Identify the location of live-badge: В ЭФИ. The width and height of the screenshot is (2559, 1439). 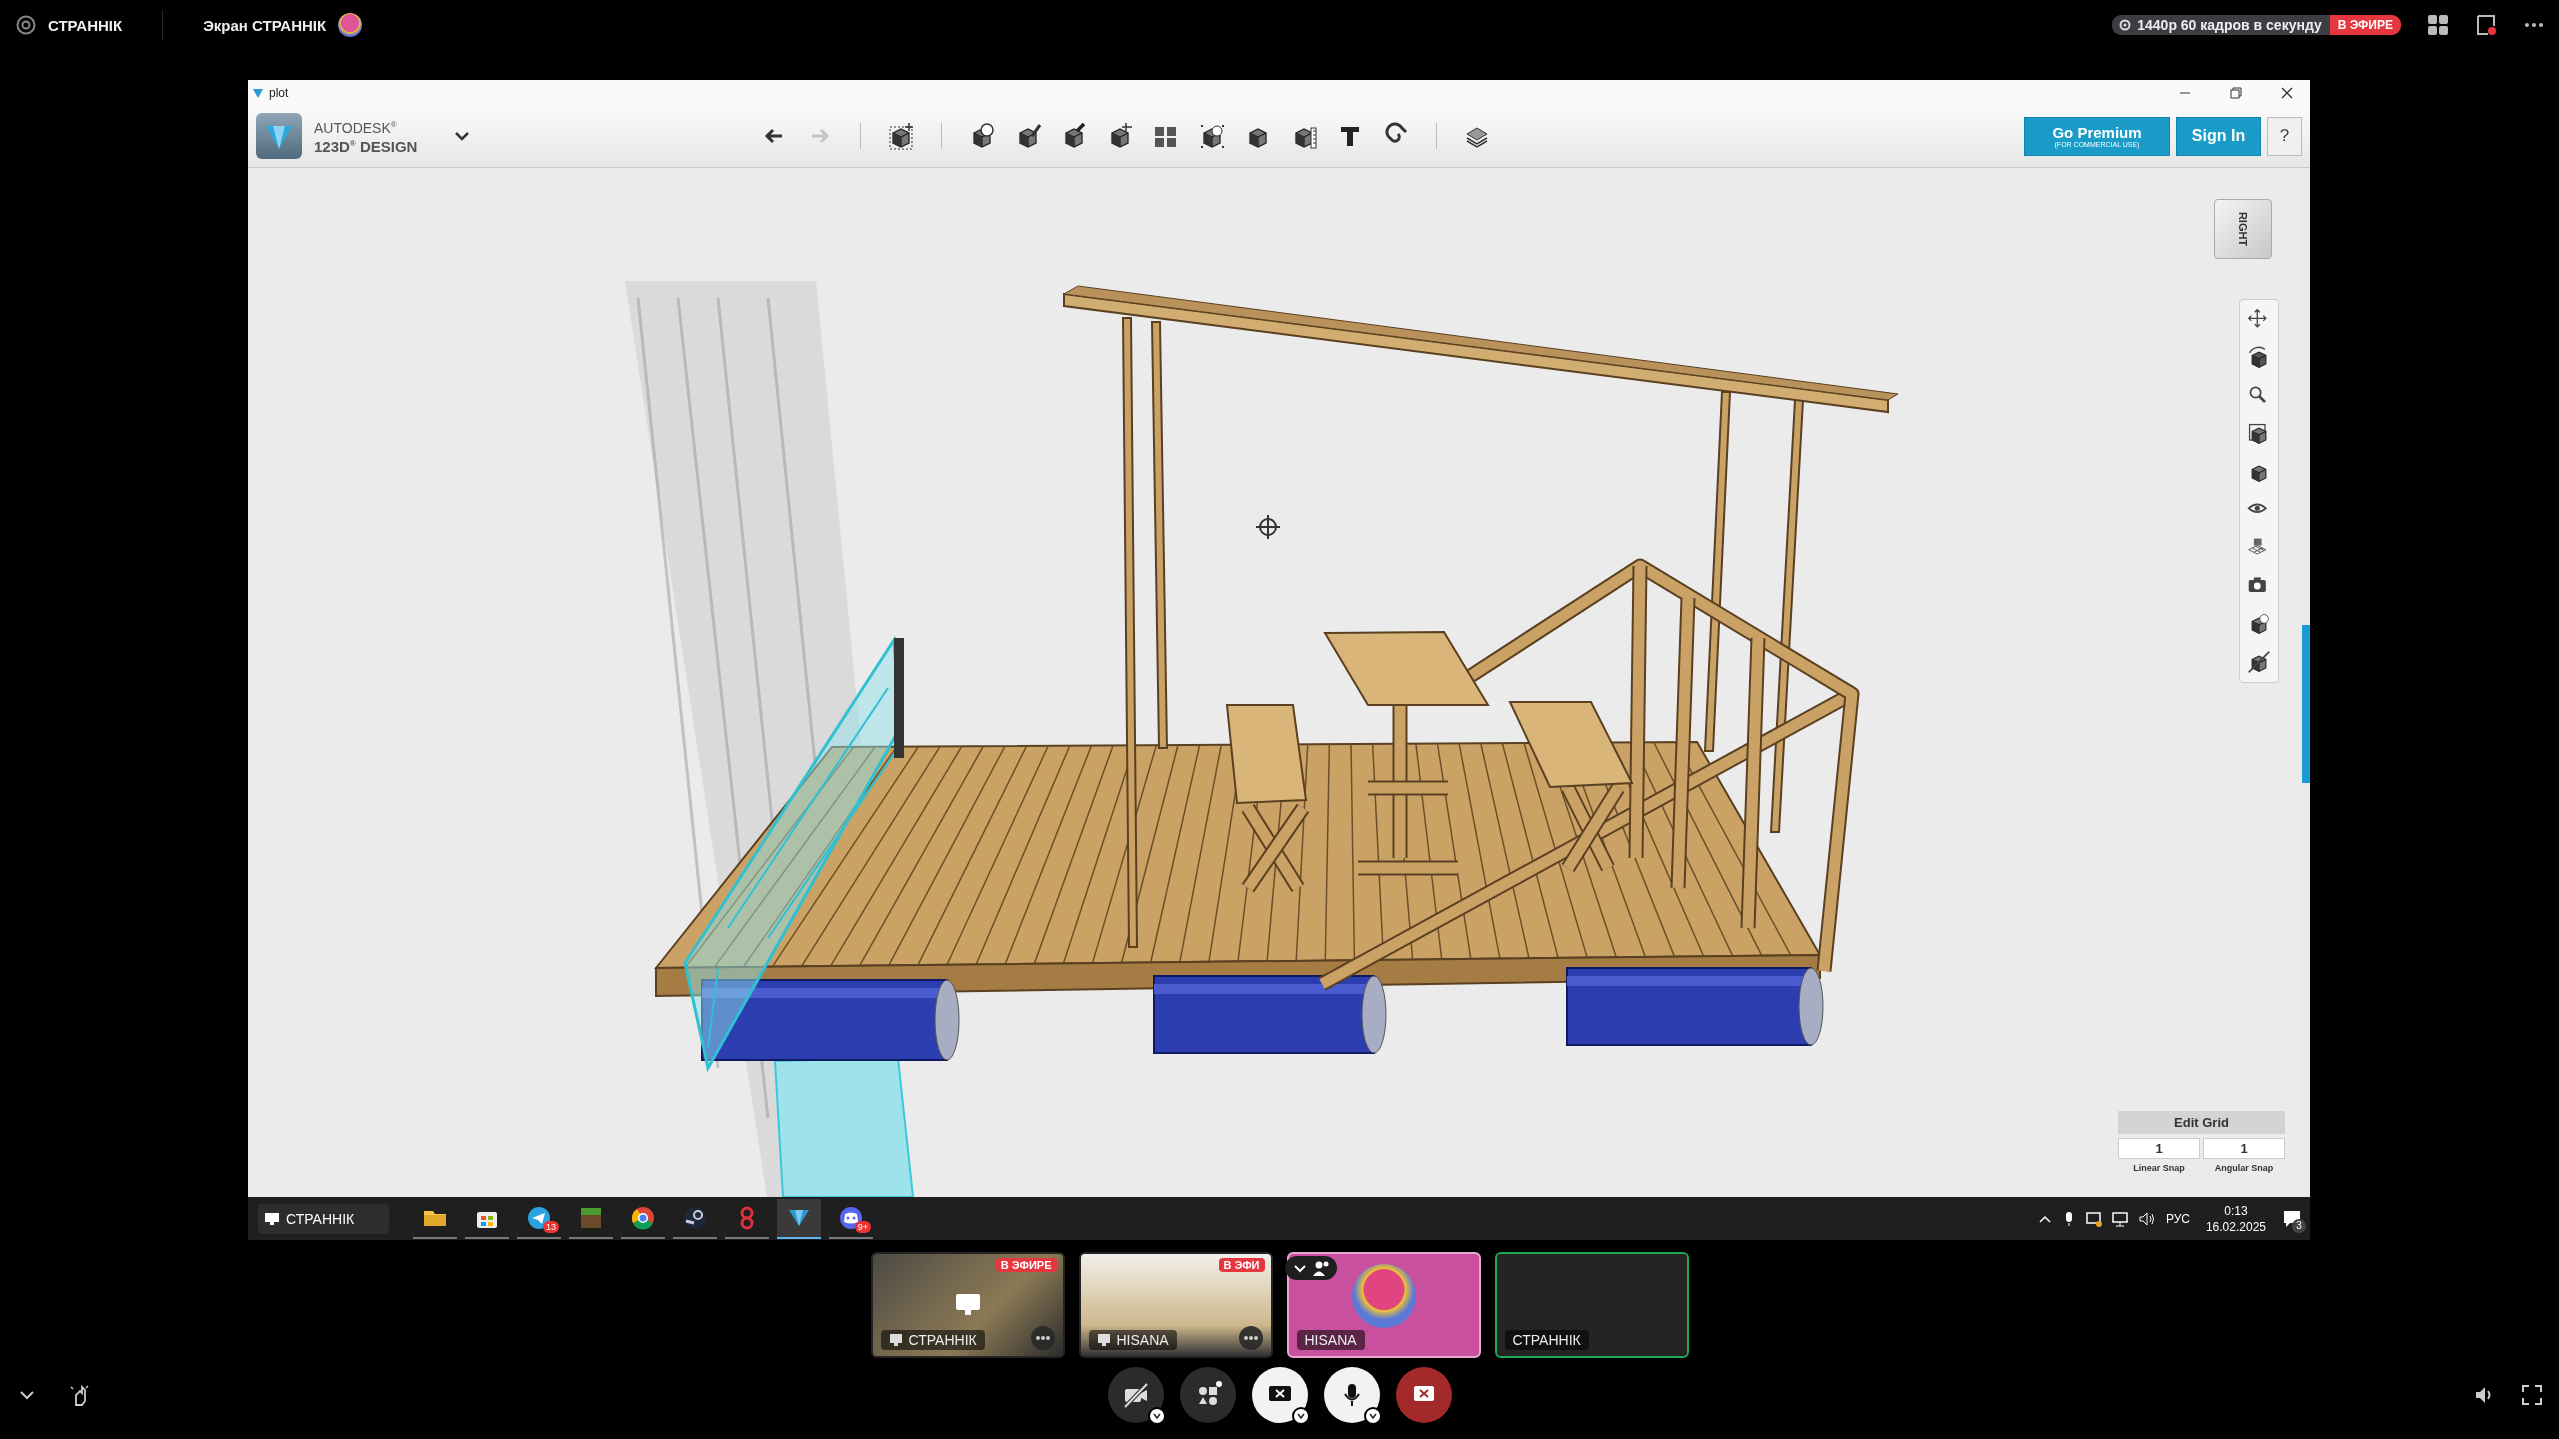
(1241, 1265).